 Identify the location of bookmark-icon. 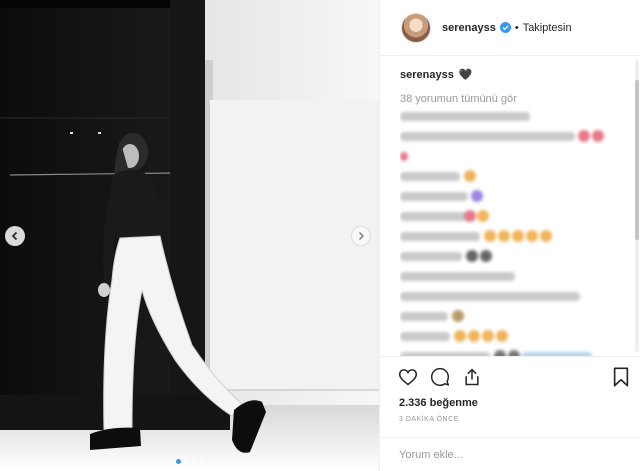
(621, 377).